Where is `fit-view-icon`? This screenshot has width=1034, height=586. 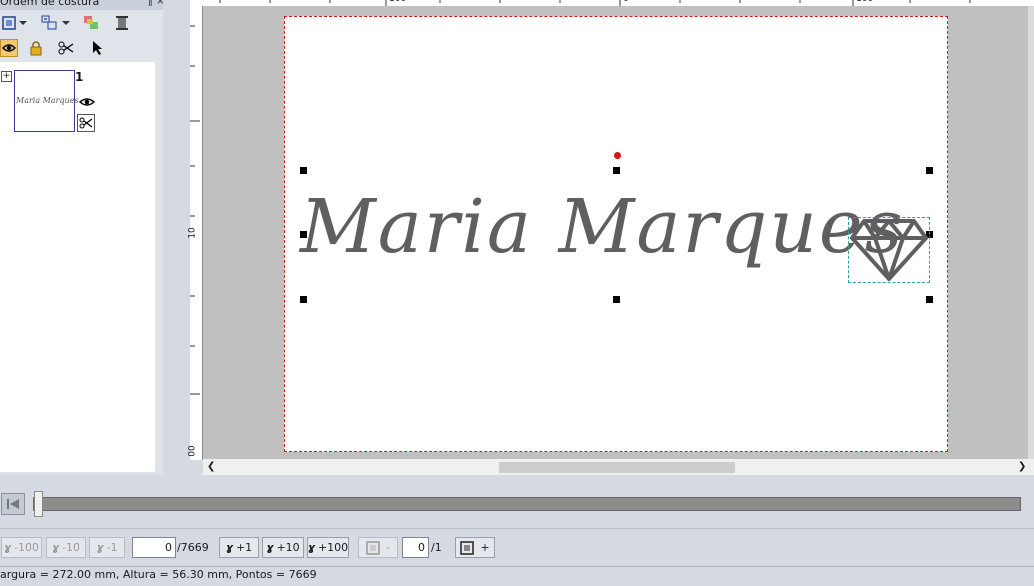 fit-view-icon is located at coordinates (9, 23).